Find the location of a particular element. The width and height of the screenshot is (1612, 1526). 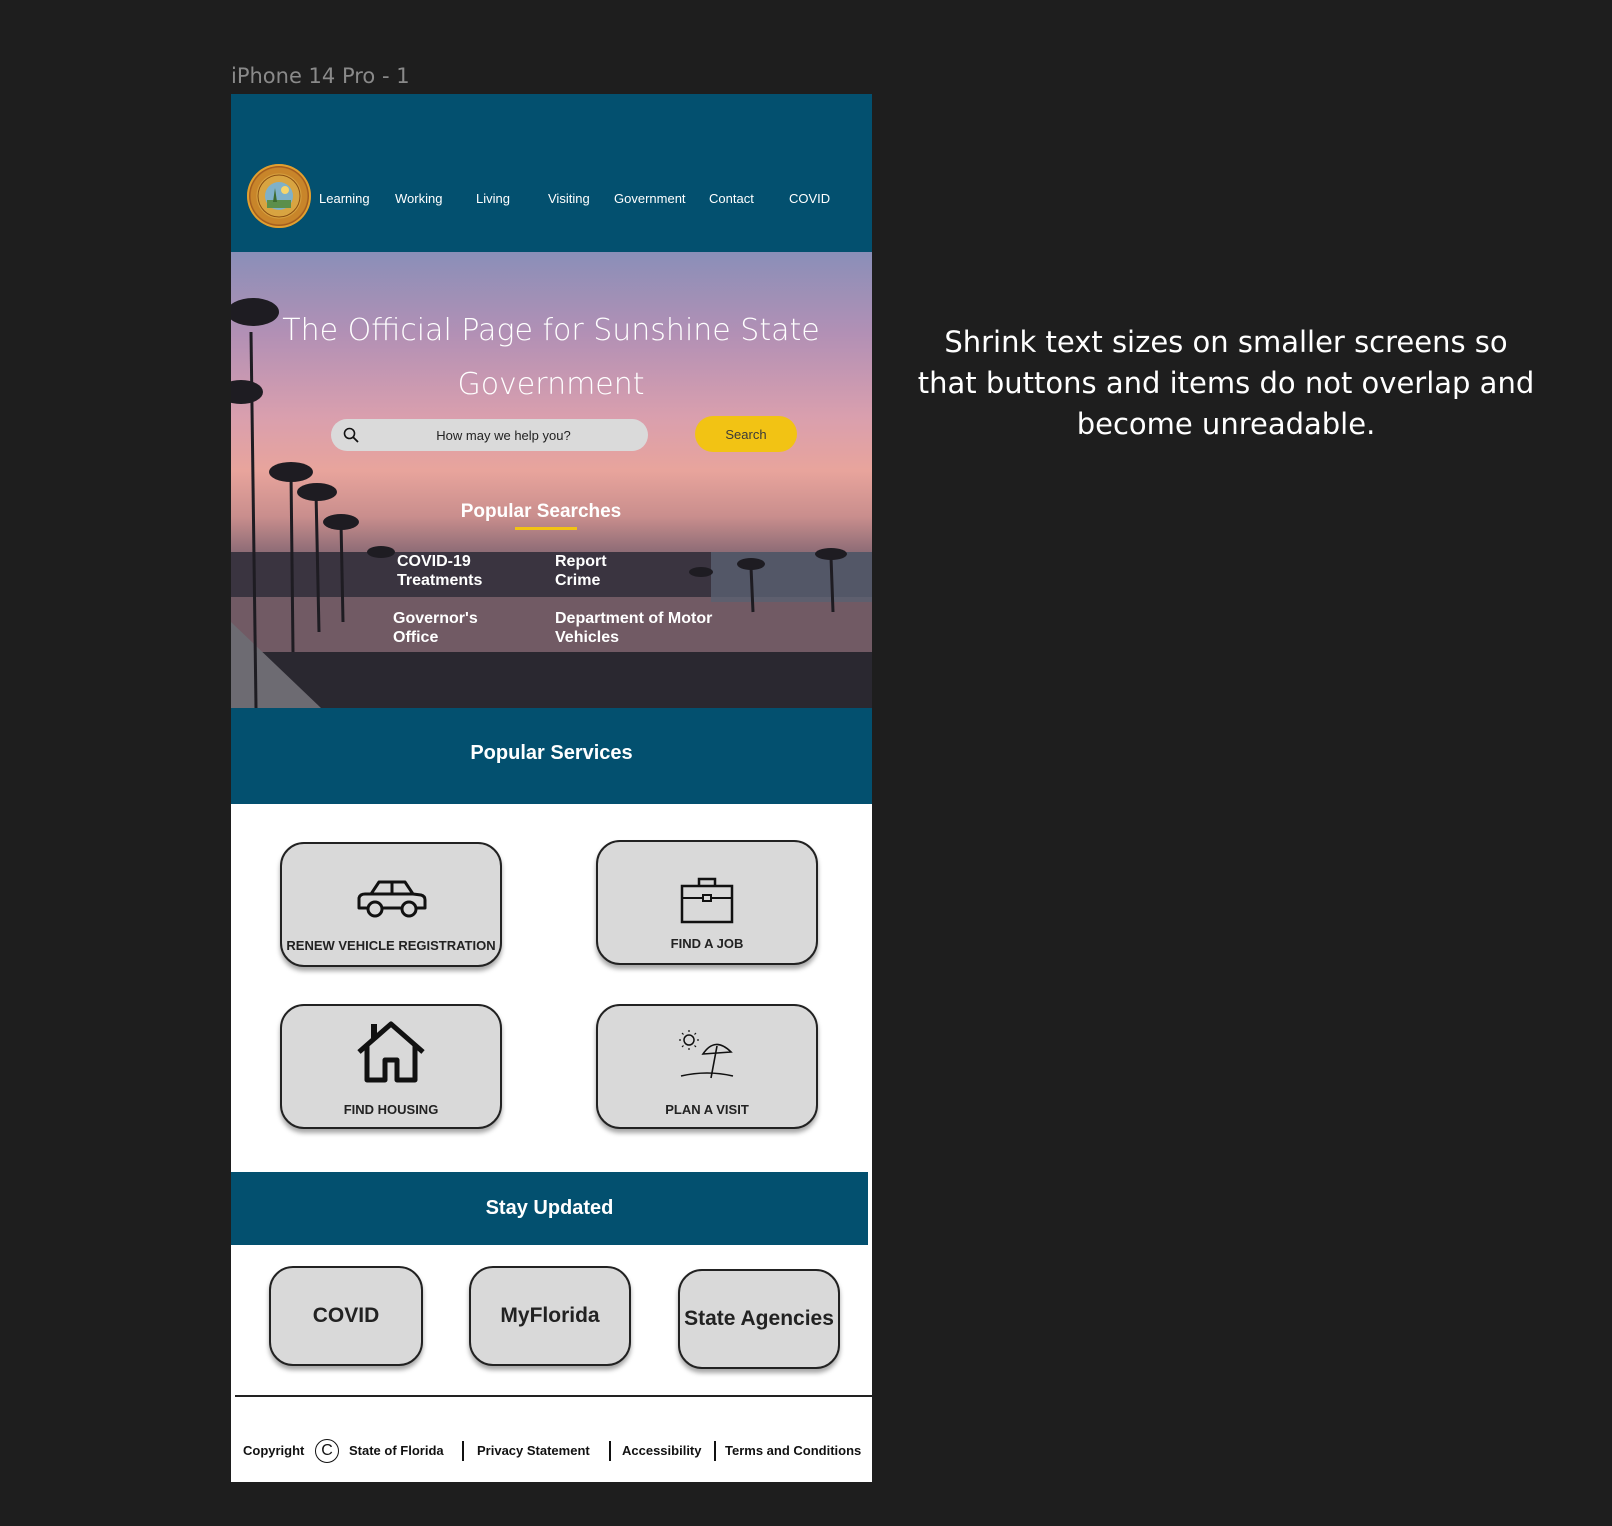

popular-searches-underline is located at coordinates (546, 528).